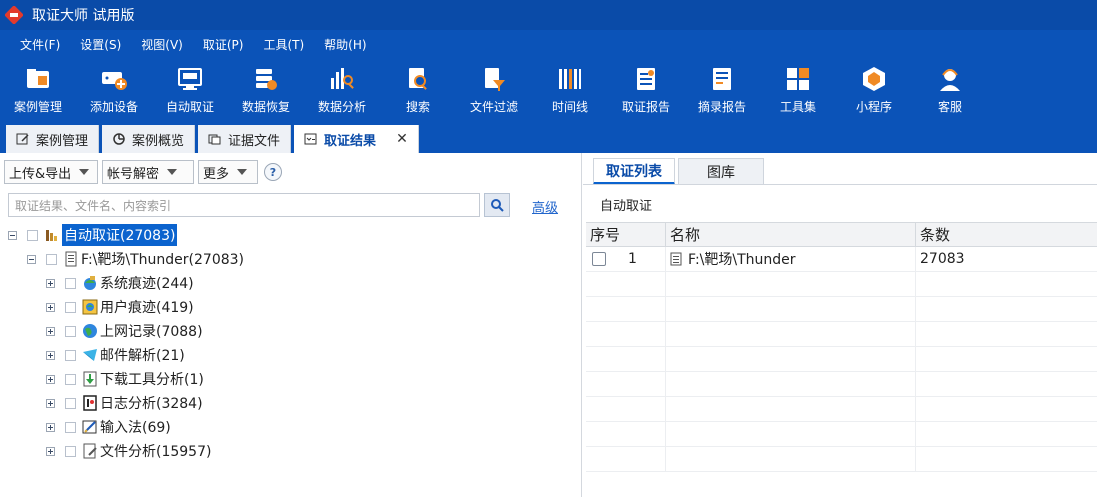 Image resolution: width=1097 pixels, height=497 pixels. I want to click on forensic-report-icon, so click(646, 79).